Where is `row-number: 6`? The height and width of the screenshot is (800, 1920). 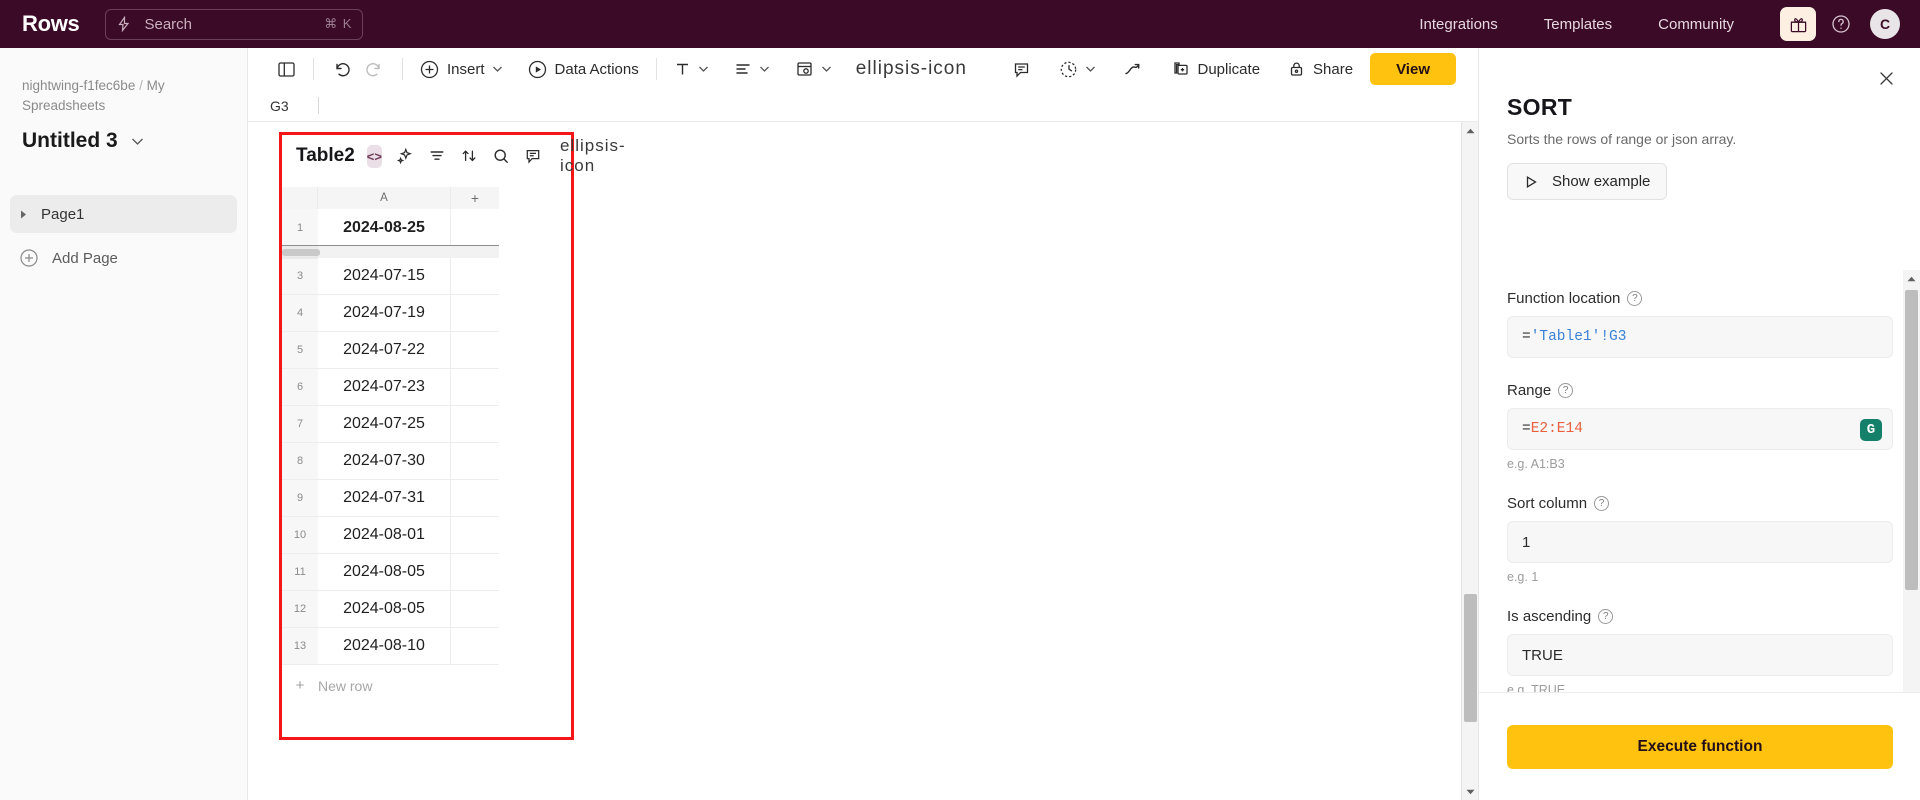
row-number: 6 is located at coordinates (300, 387).